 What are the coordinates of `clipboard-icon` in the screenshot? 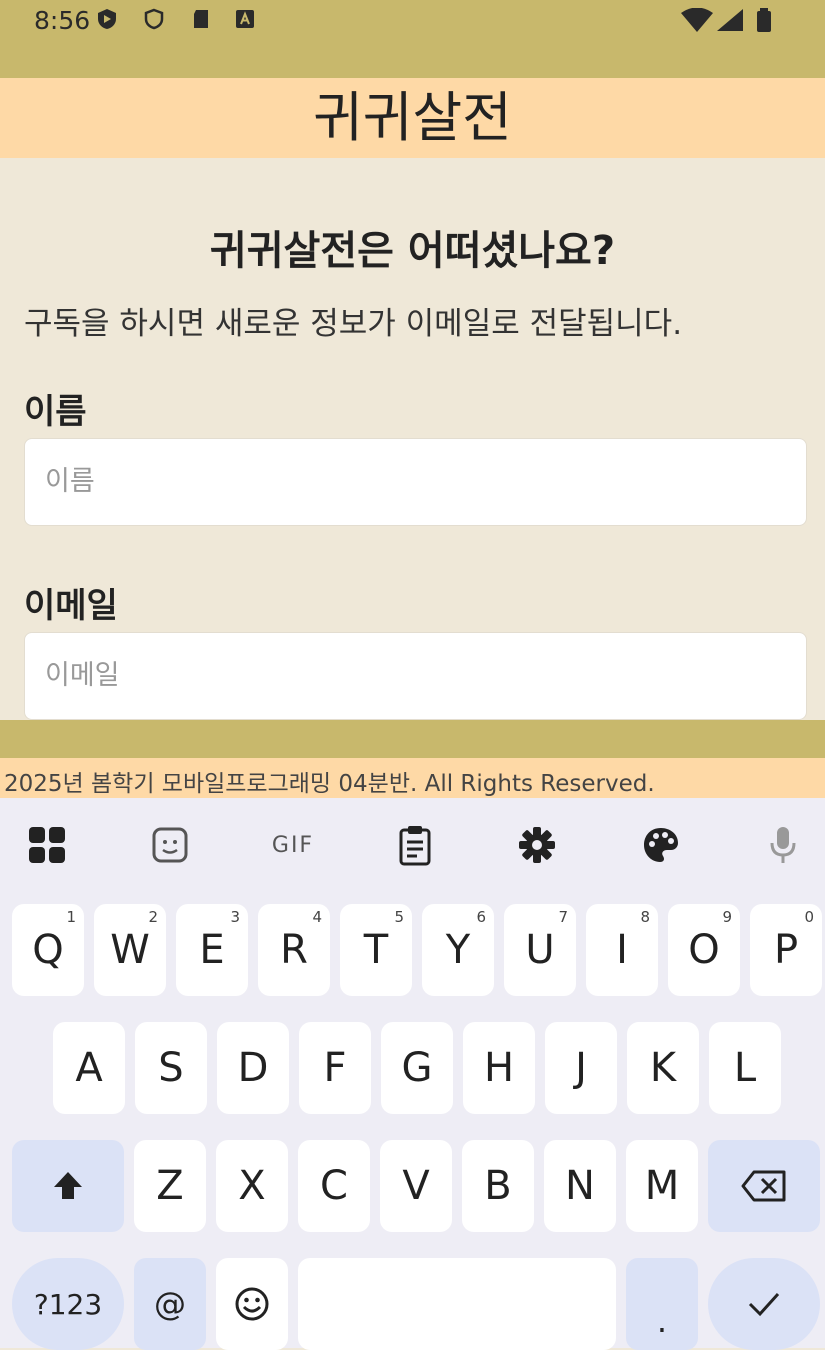 It's located at (415, 845).